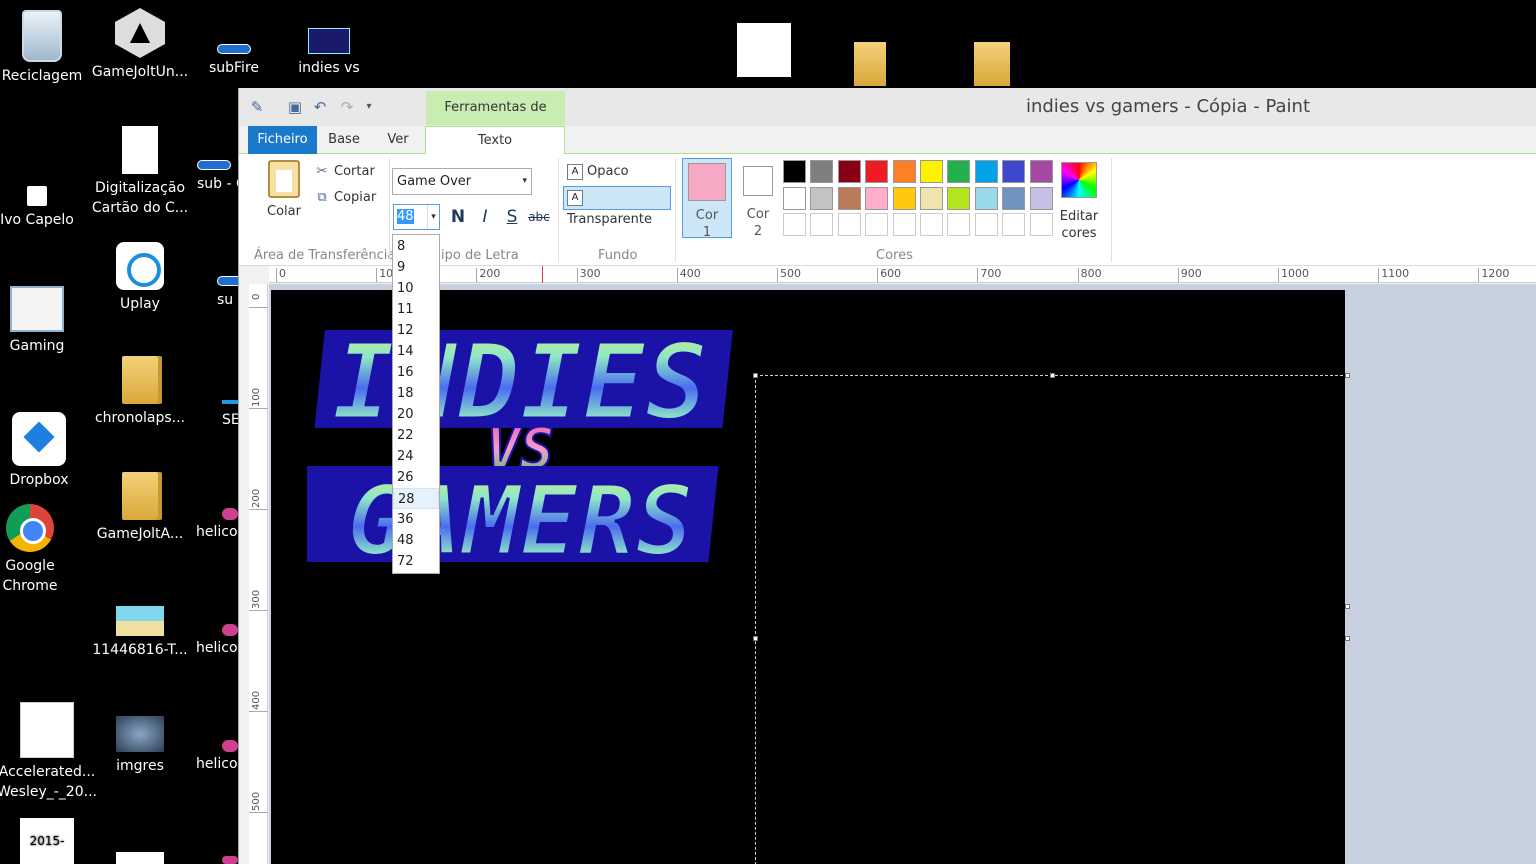 This screenshot has width=1536, height=864. What do you see at coordinates (416, 540) in the screenshot?
I see `font-size-option: 48` at bounding box center [416, 540].